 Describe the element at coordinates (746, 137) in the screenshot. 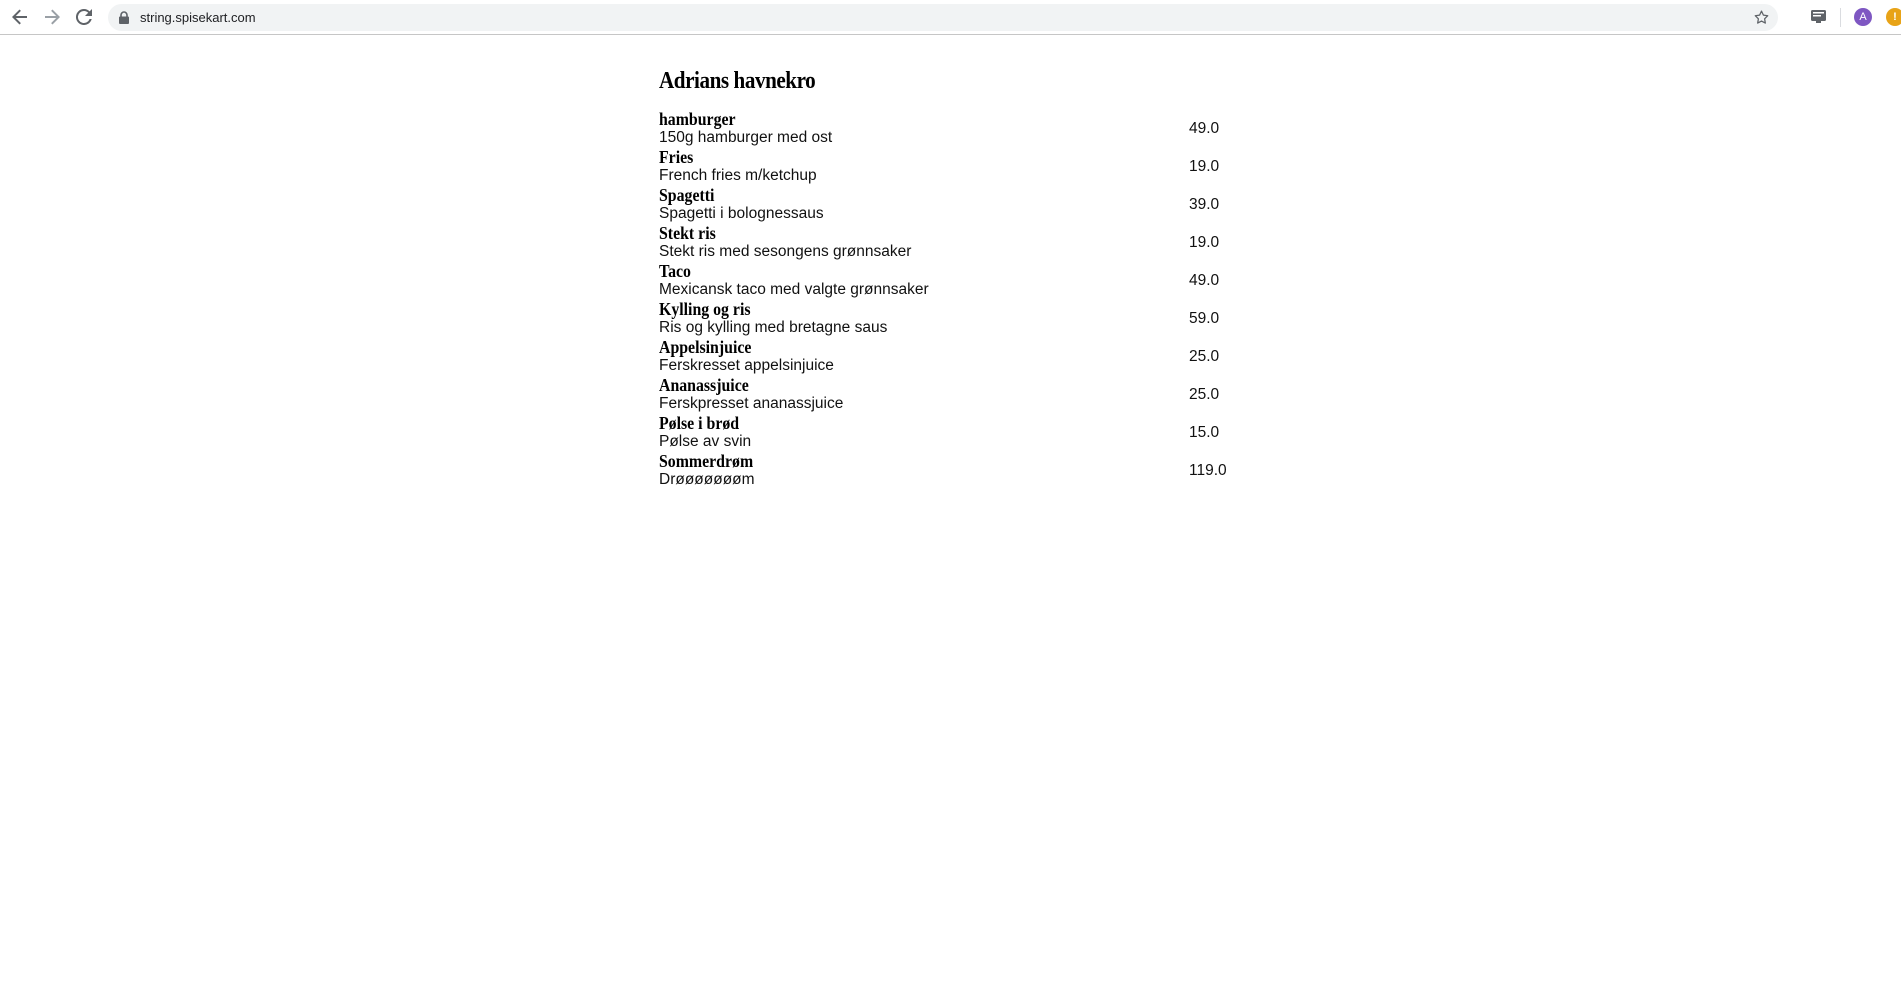

I see `item-description: 150g hamburger med ost` at that location.